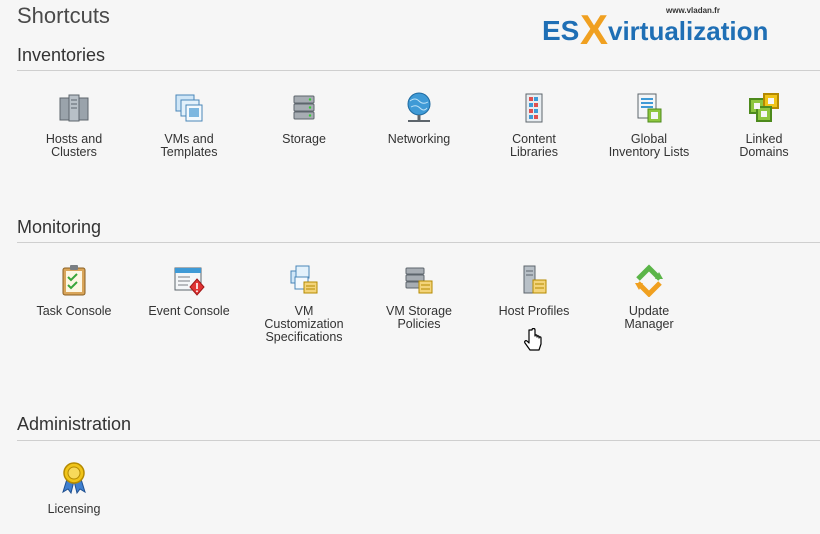 Image resolution: width=820 pixels, height=534 pixels. I want to click on svg-text: virtualization, so click(688, 31).